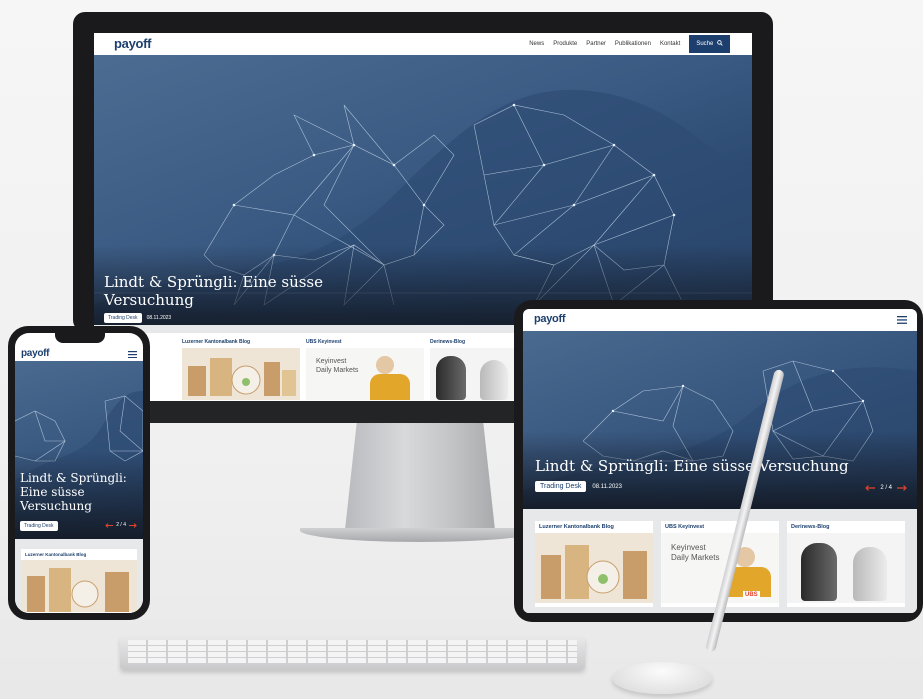 The width and height of the screenshot is (923, 699). What do you see at coordinates (133, 43) in the screenshot?
I see `site-logo: payoff` at bounding box center [133, 43].